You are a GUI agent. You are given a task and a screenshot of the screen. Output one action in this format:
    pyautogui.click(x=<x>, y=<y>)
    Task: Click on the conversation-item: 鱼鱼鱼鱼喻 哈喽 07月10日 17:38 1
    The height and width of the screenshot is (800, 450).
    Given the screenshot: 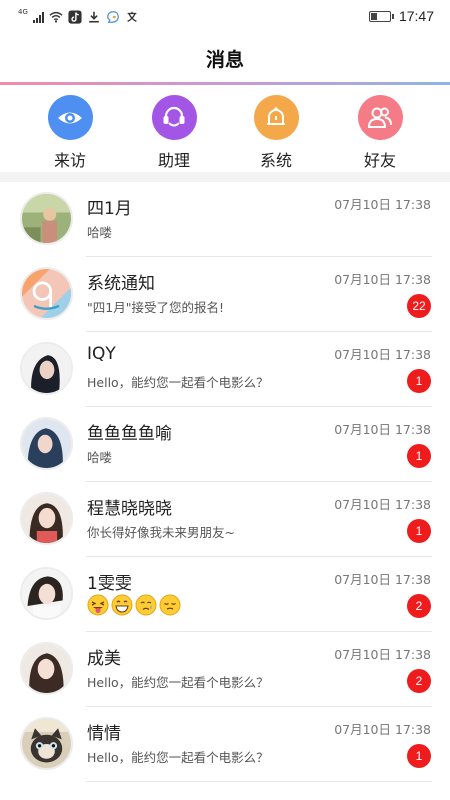 What is the action you would take?
    pyautogui.click(x=225, y=444)
    